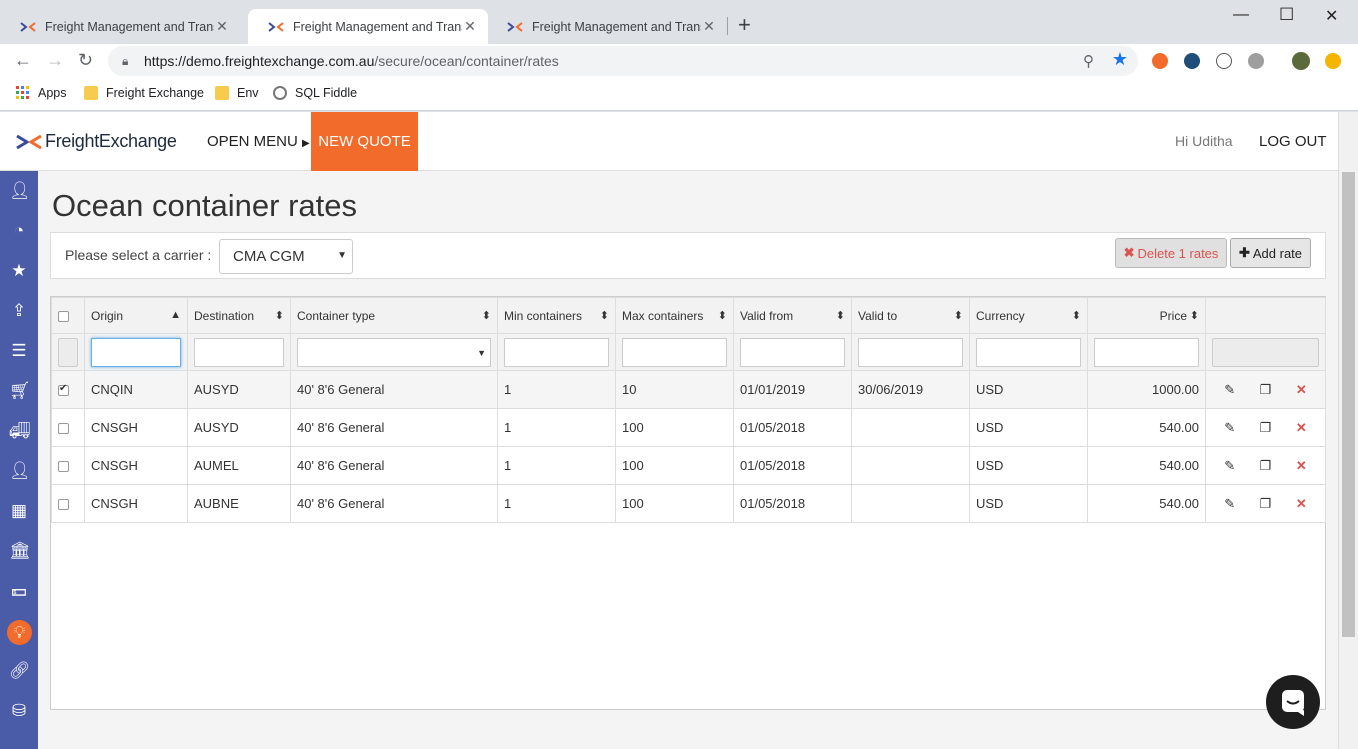  What do you see at coordinates (23, 60) in the screenshot?
I see `back-icon: ←` at bounding box center [23, 60].